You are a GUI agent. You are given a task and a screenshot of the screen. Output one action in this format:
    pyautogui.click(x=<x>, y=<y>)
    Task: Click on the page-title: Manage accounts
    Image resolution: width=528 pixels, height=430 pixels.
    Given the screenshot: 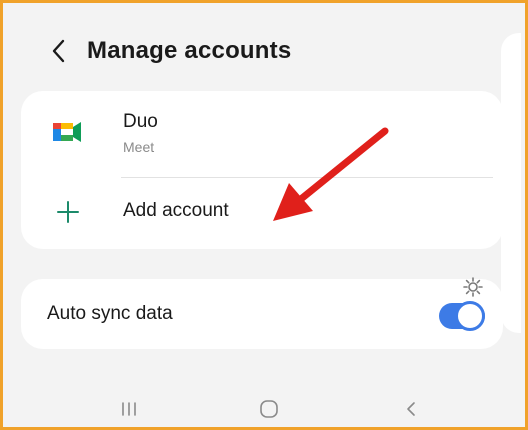 What is the action you would take?
    pyautogui.click(x=189, y=50)
    